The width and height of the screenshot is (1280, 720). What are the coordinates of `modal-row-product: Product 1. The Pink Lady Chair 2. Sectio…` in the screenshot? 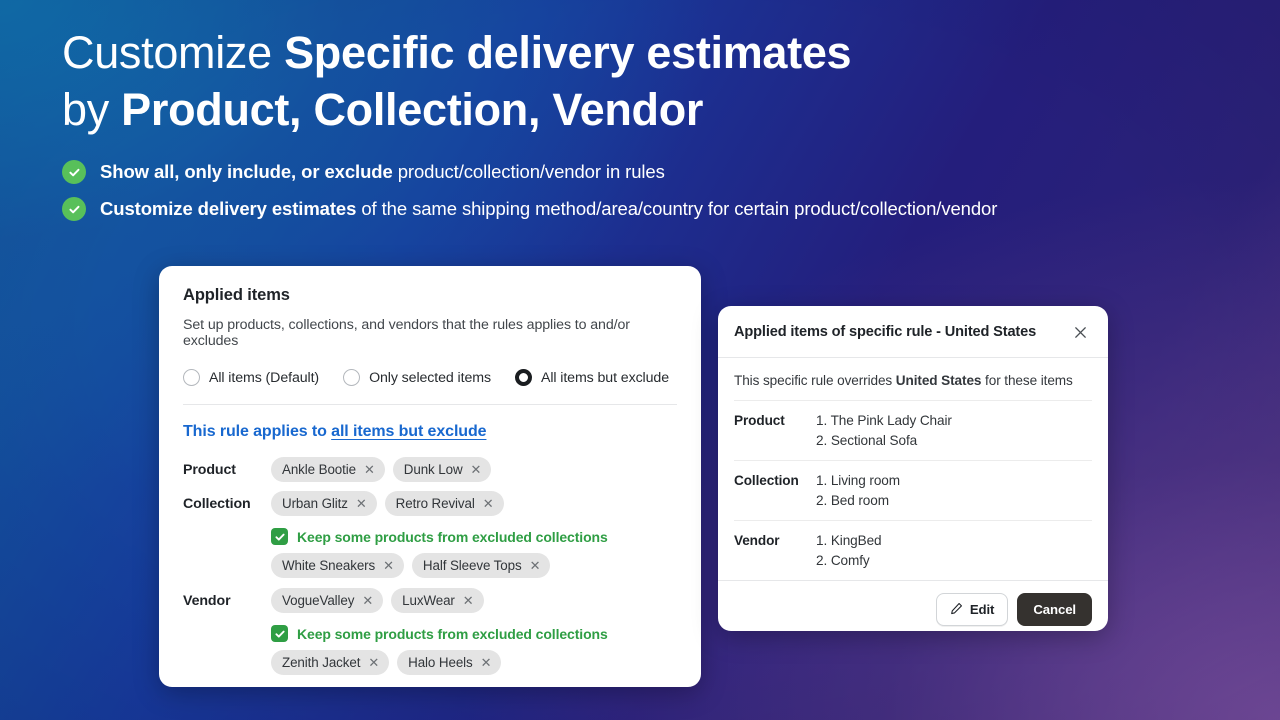 It's located at (913, 430).